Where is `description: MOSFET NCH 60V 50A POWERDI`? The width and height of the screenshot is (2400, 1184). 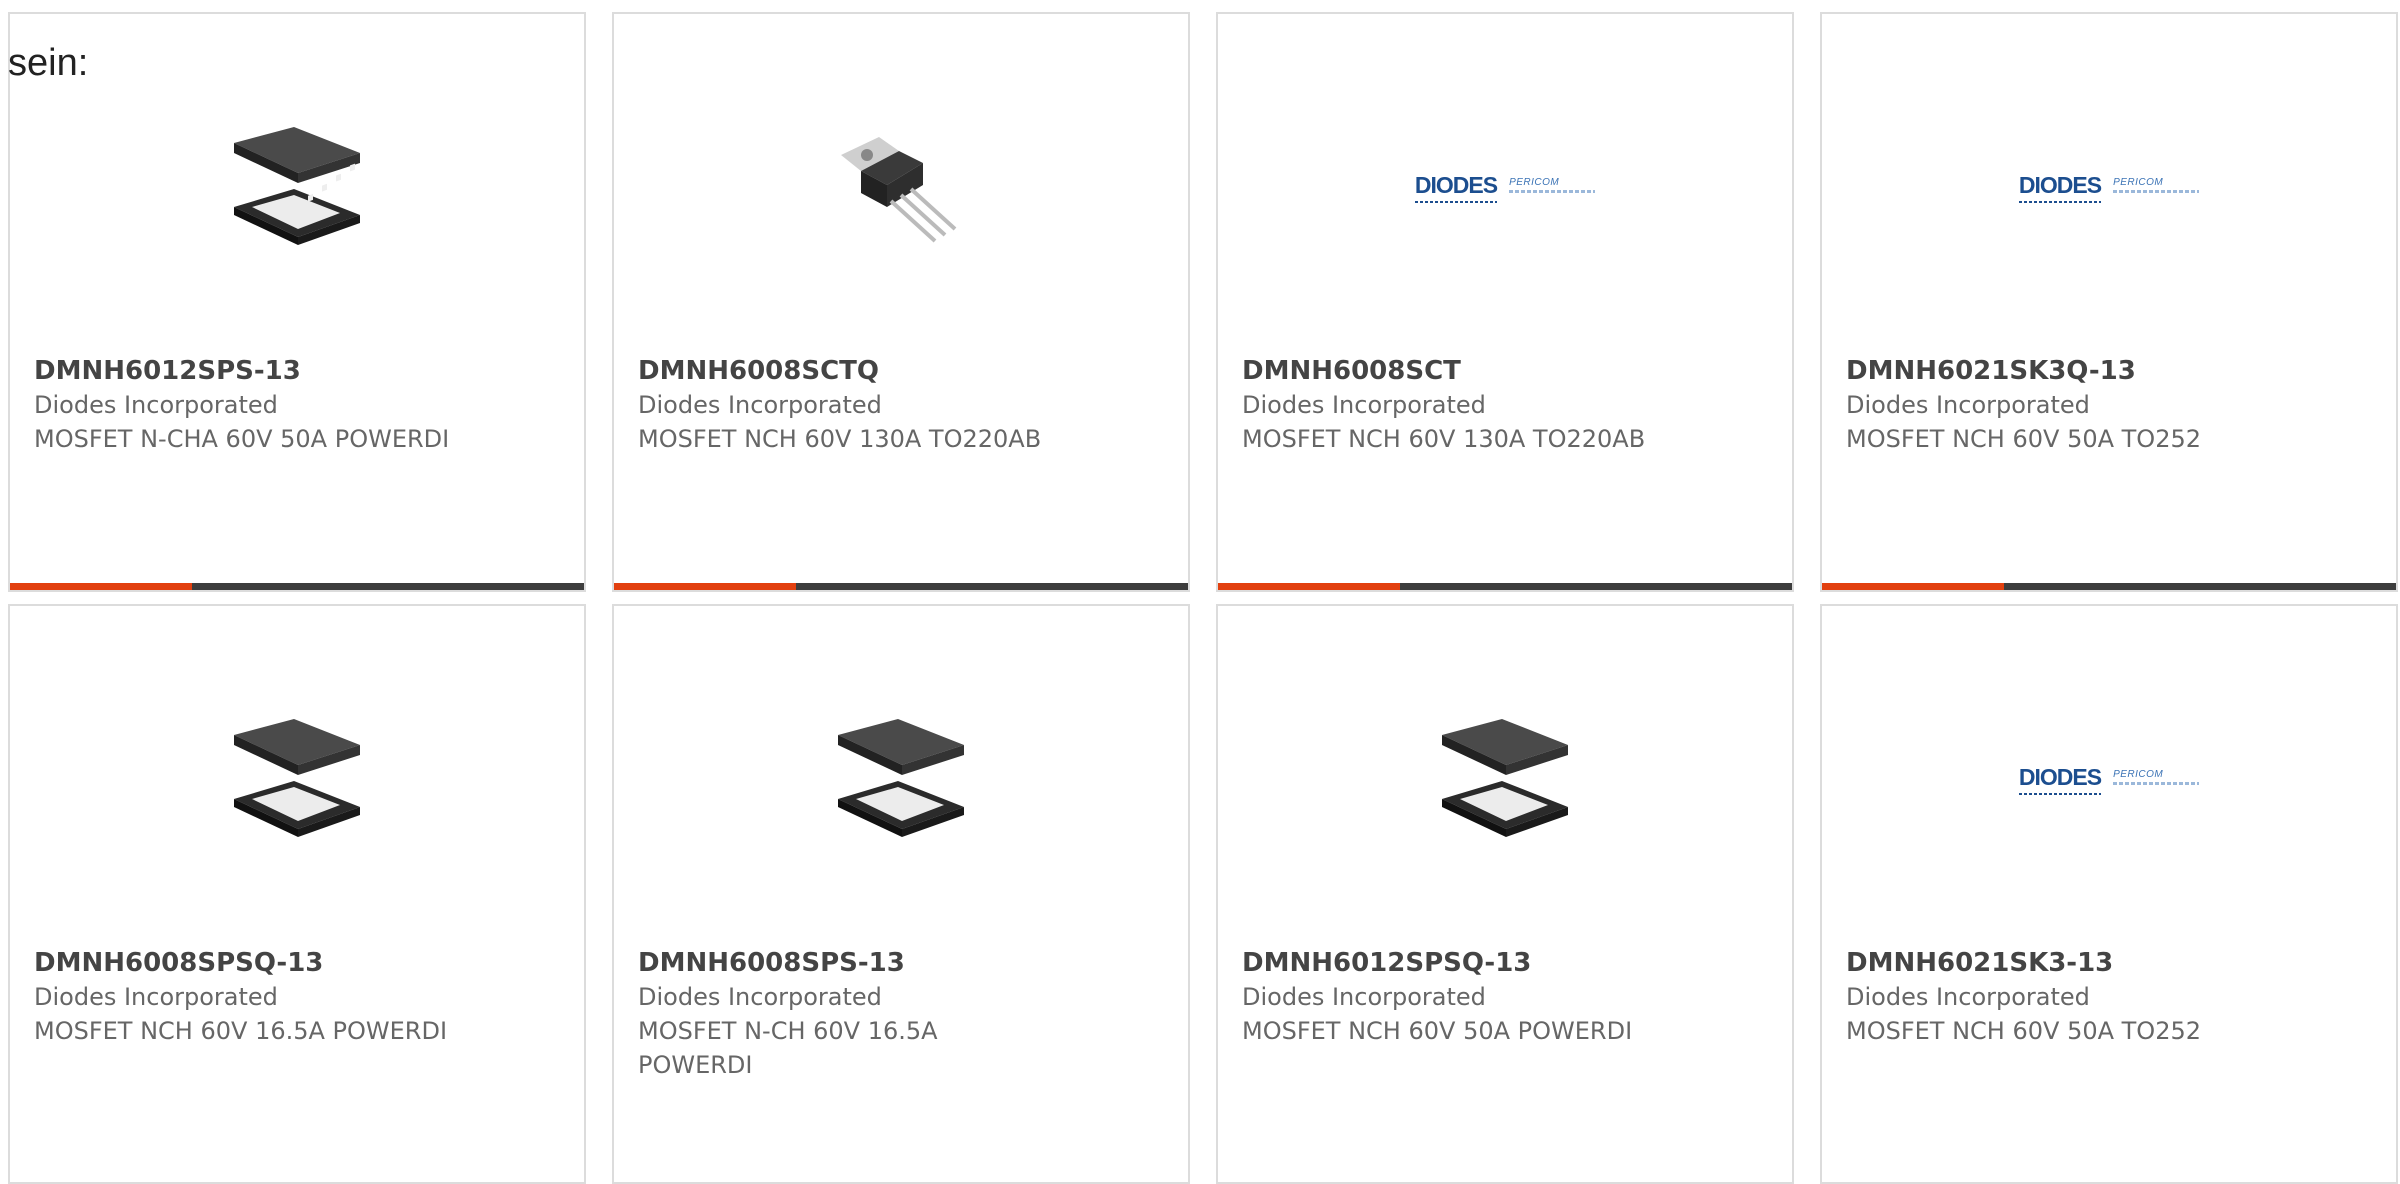
description: MOSFET NCH 60V 50A POWERDI is located at coordinates (1437, 1031).